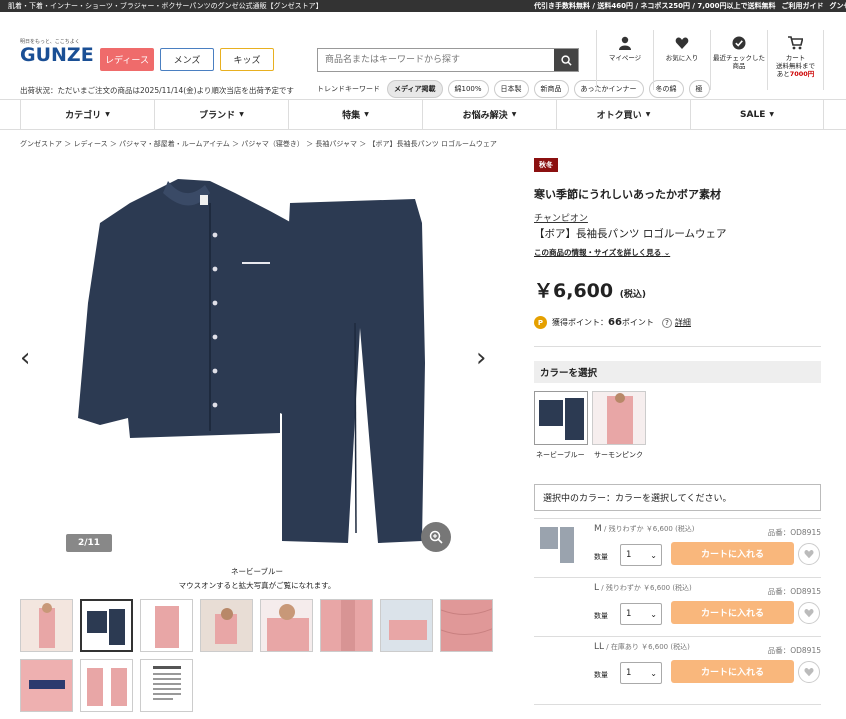 The image size is (846, 719). What do you see at coordinates (546, 165) in the screenshot?
I see `season-badge: 秋冬` at bounding box center [546, 165].